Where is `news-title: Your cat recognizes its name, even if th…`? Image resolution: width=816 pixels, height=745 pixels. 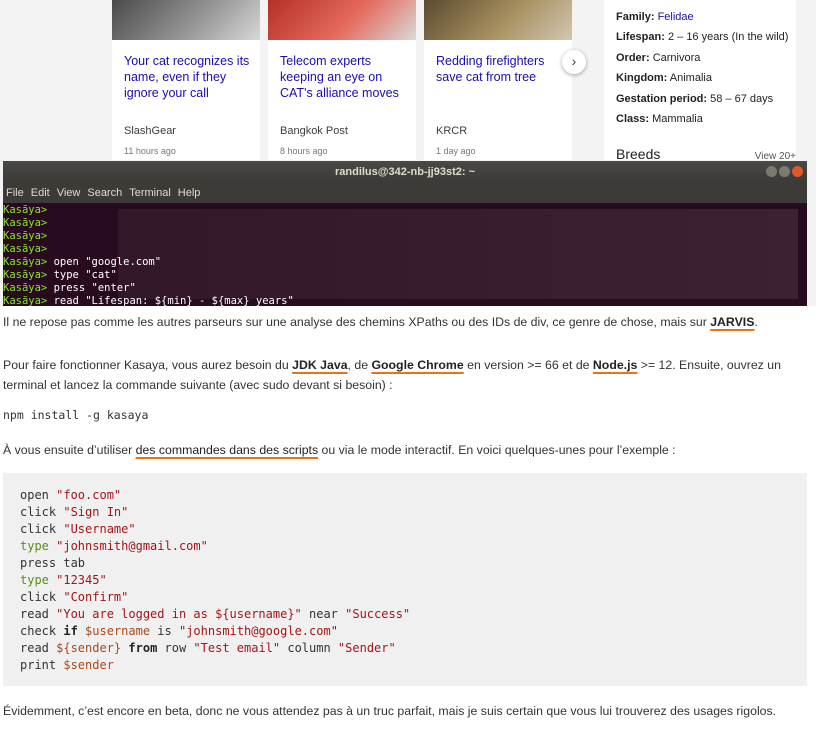 news-title: Your cat recognizes its name, even if th… is located at coordinates (189, 77).